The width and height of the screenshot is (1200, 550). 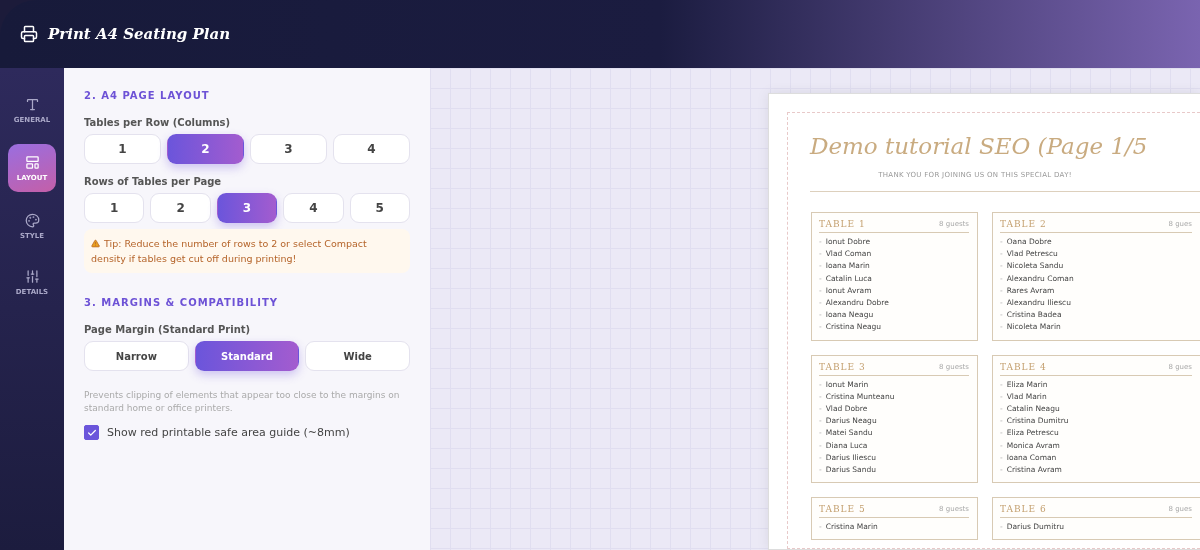 What do you see at coordinates (842, 509) in the screenshot?
I see `table-name: TABLE 5` at bounding box center [842, 509].